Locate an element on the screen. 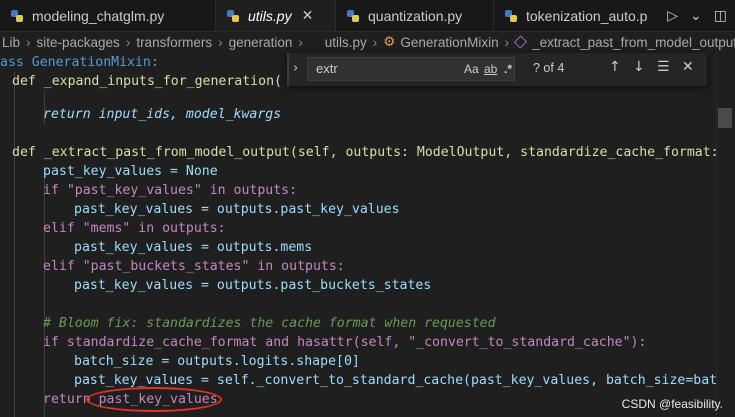 The width and height of the screenshot is (735, 417). match-count: ? of 4 is located at coordinates (549, 68).